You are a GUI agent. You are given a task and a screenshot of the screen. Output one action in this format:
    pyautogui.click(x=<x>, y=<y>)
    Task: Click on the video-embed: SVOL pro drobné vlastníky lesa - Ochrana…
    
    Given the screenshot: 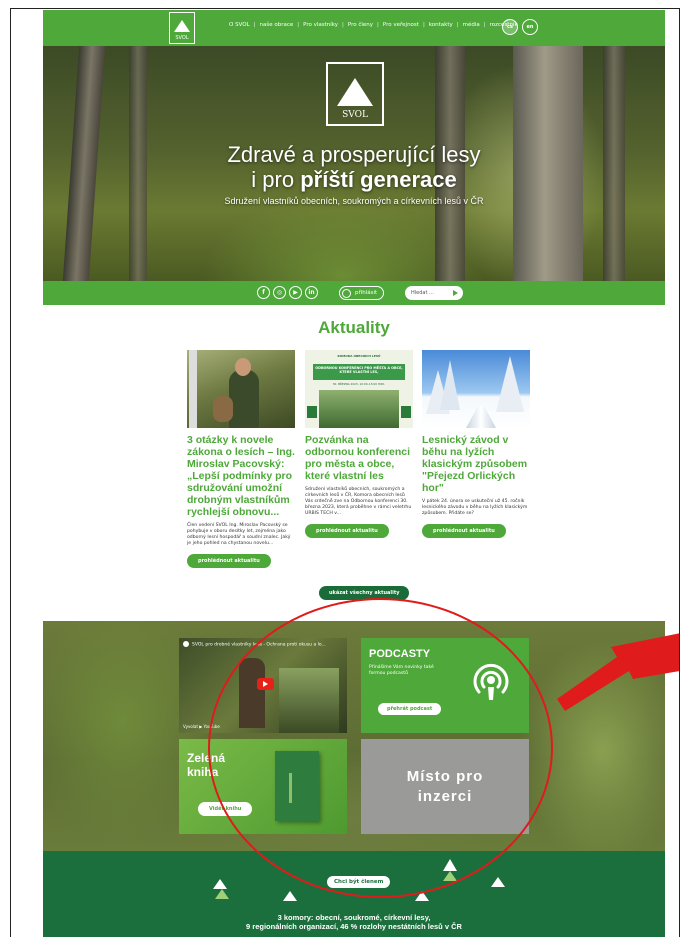 What is the action you would take?
    pyautogui.click(x=263, y=685)
    